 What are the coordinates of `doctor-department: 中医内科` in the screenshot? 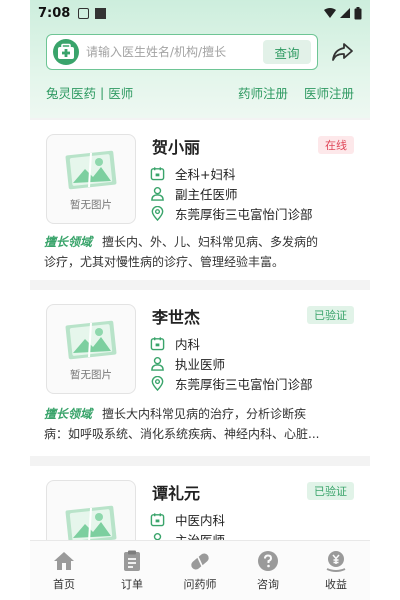 It's located at (200, 520).